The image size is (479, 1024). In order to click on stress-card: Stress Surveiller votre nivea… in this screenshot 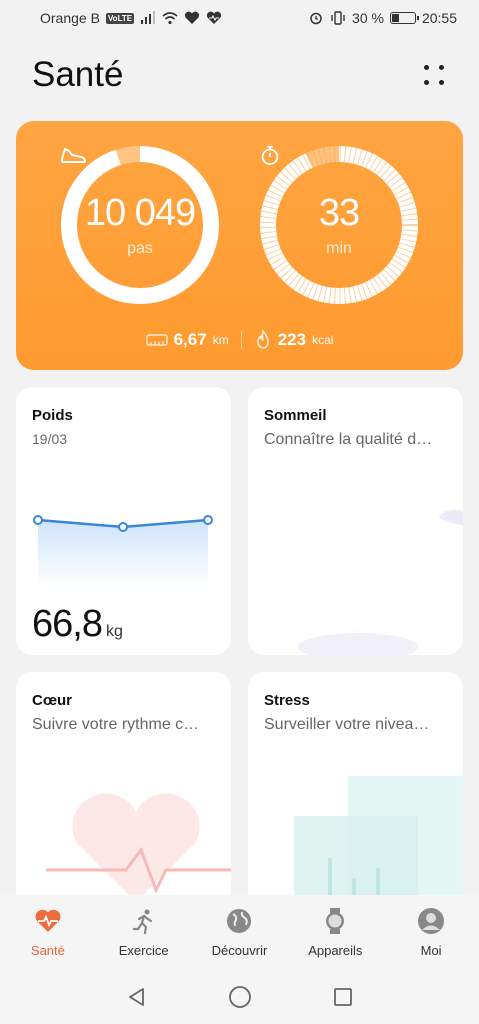, I will do `click(355, 792)`.